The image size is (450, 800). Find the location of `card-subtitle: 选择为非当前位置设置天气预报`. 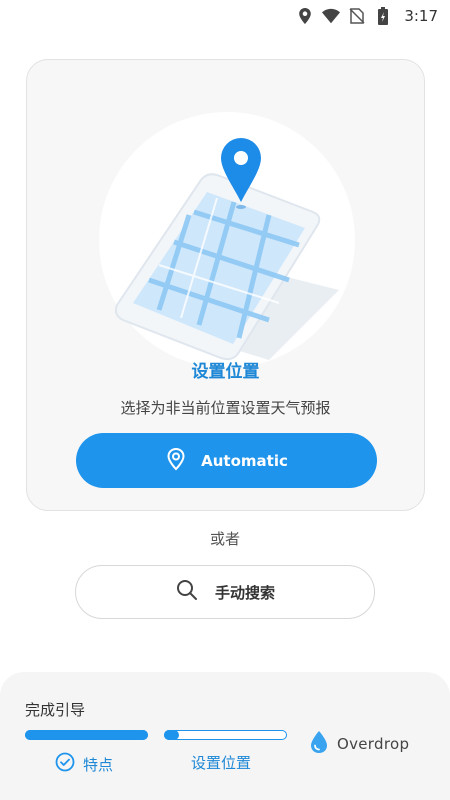

card-subtitle: 选择为非当前位置设置天气预报 is located at coordinates (225, 408).